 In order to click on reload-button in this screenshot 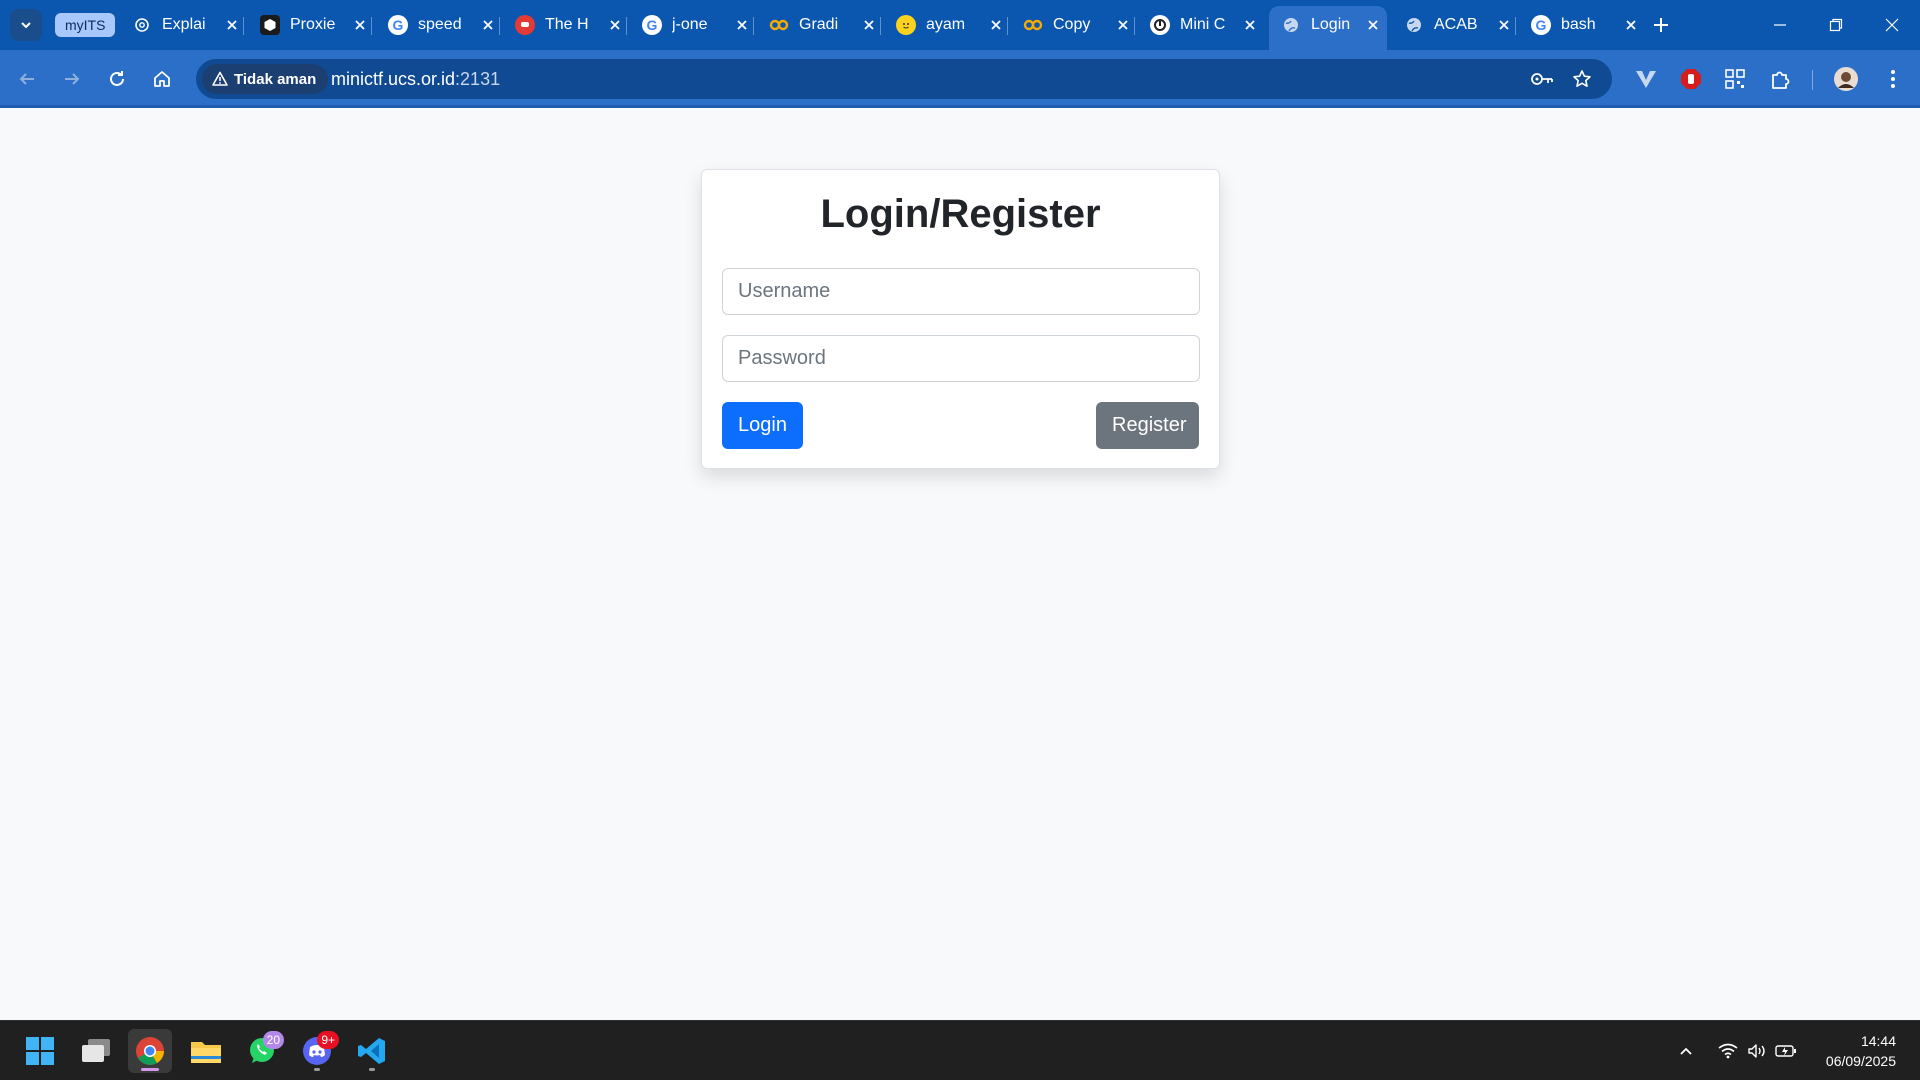, I will do `click(117, 79)`.